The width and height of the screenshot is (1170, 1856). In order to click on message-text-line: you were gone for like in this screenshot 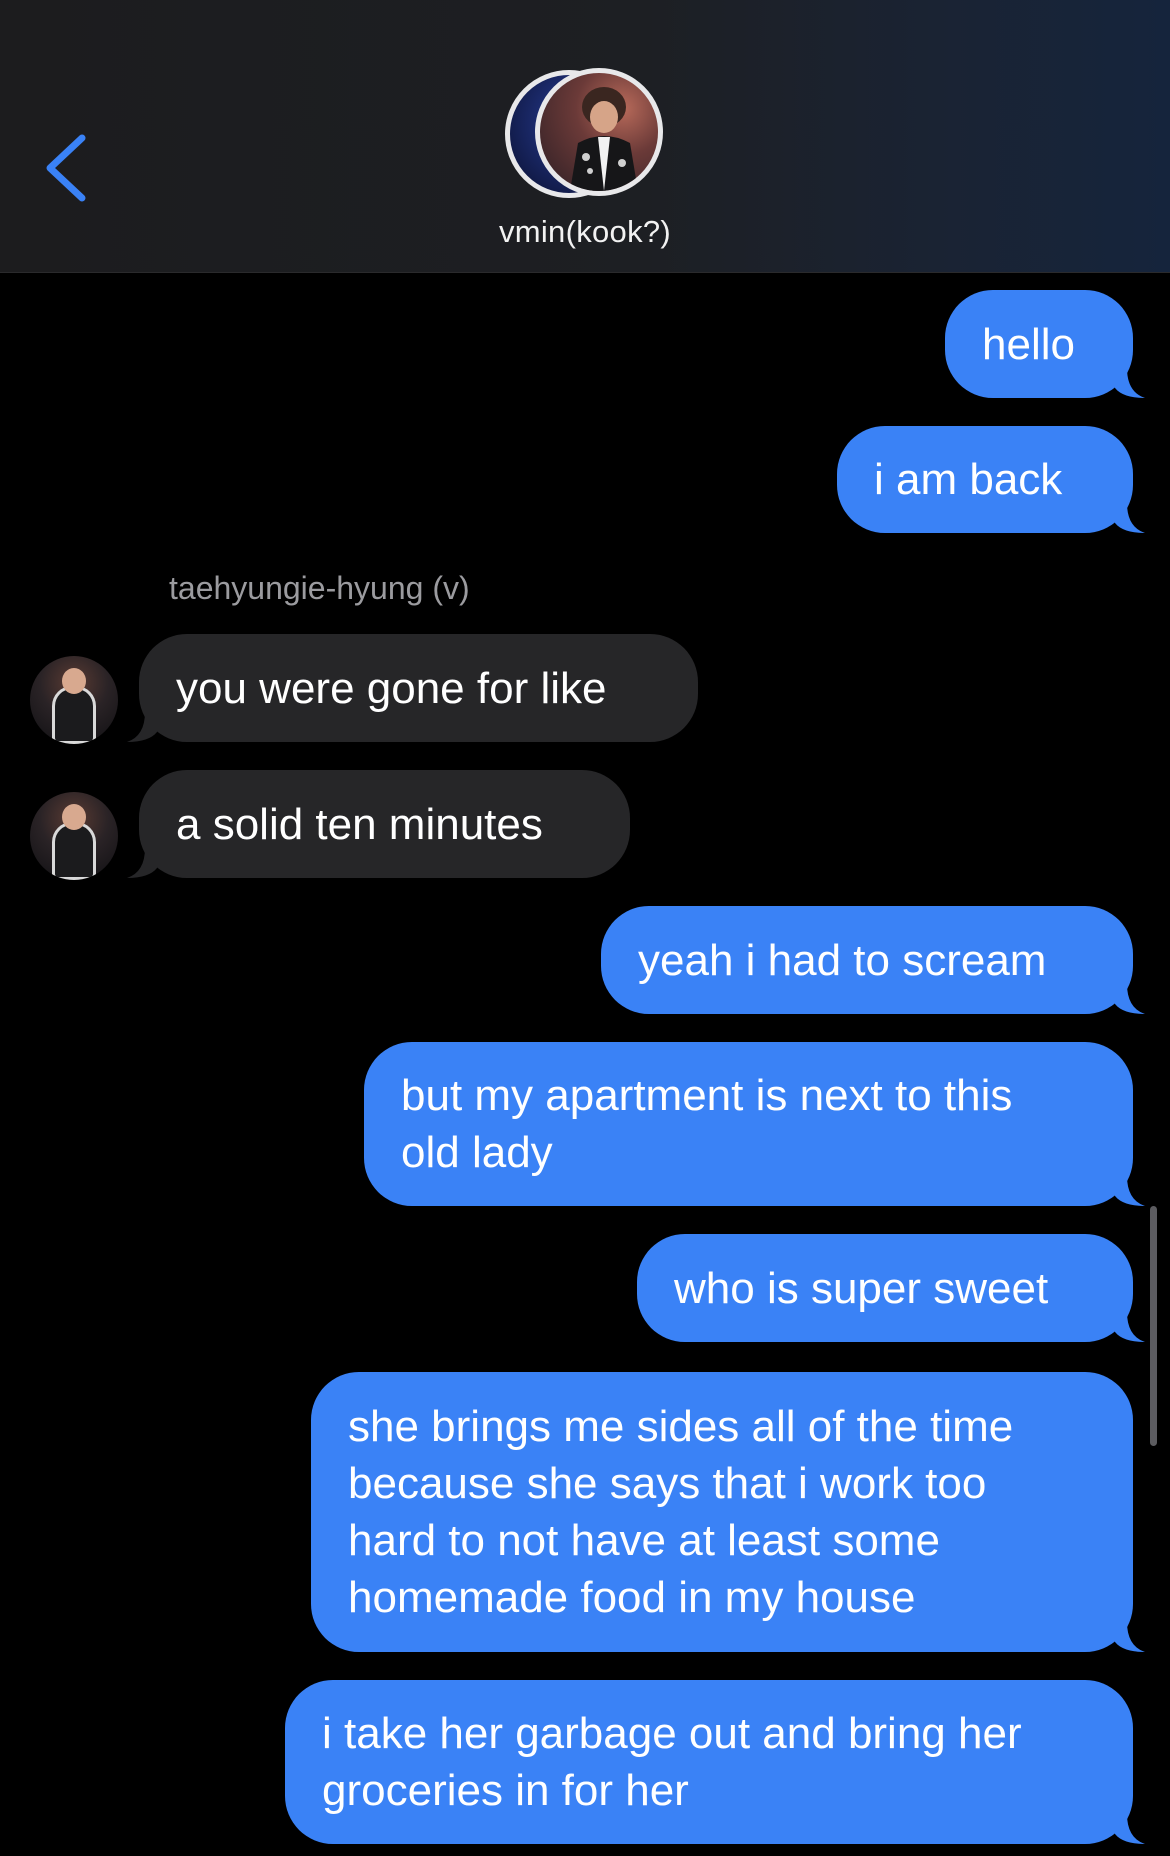, I will do `click(391, 688)`.